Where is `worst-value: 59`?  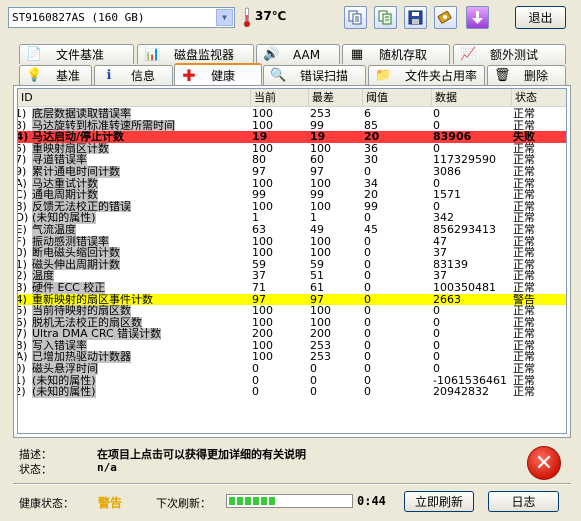
worst-value: 59 is located at coordinates (317, 264).